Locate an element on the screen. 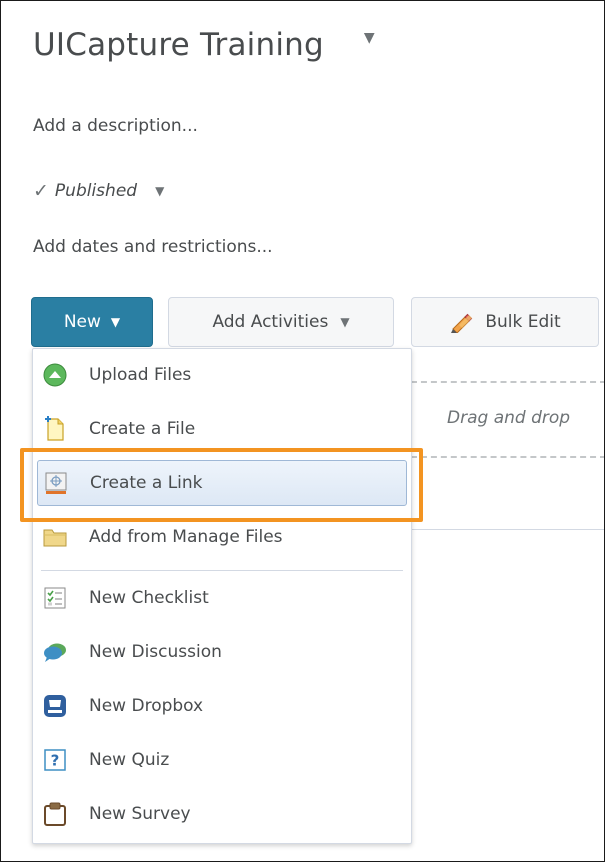 This screenshot has height=862, width=605. menu-item-label: New Dropbox is located at coordinates (146, 706).